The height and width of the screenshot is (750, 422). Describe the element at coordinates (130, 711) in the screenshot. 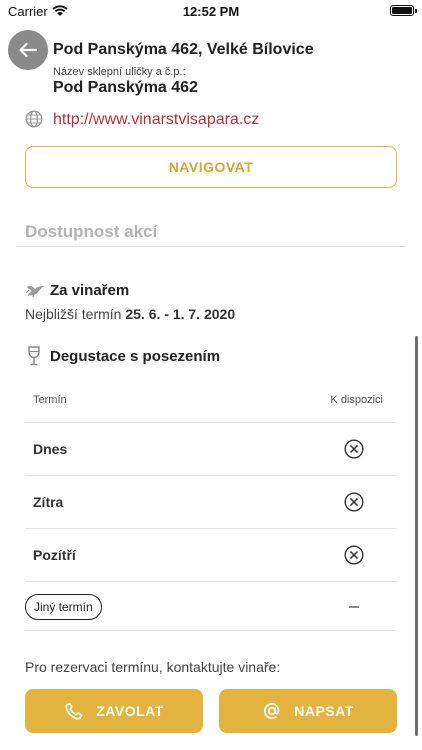

I see `call-label: ZAVOLAT` at that location.